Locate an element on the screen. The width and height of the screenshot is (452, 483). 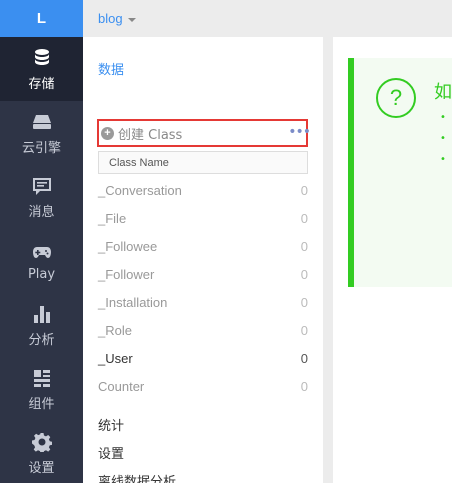
nav-item-cloud-engine: 云引擎 is located at coordinates (41, 133).